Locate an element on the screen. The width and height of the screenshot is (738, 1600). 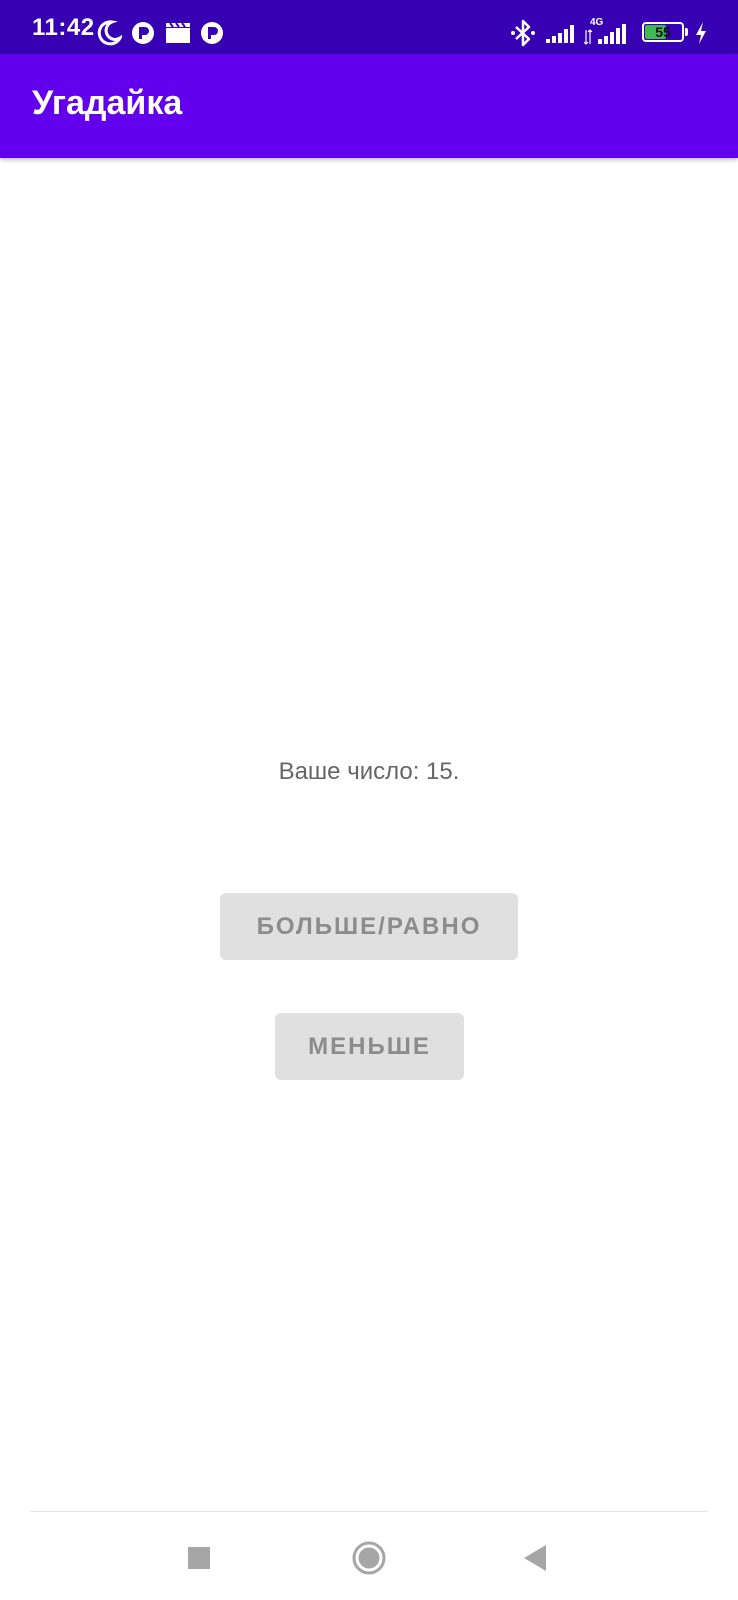
less-button: МЕНЬШЕ is located at coordinates (369, 1046).